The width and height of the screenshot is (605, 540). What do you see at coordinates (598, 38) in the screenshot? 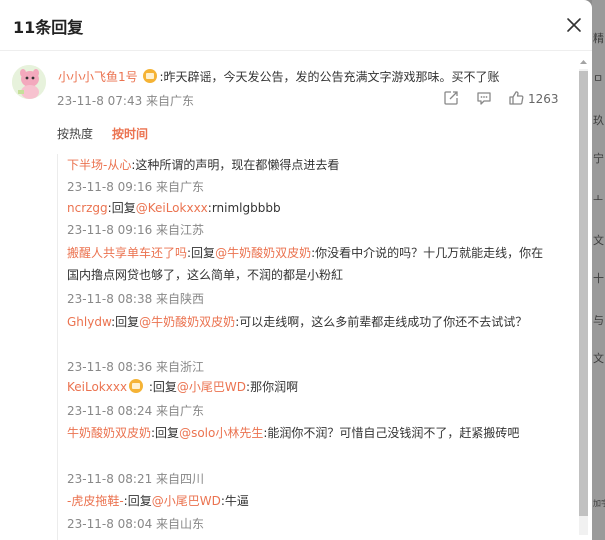
I see `background-text: 精` at bounding box center [598, 38].